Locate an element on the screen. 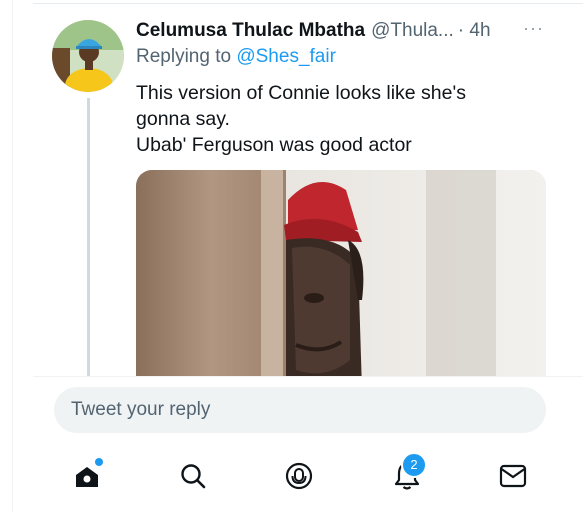  avatar is located at coordinates (88, 56).